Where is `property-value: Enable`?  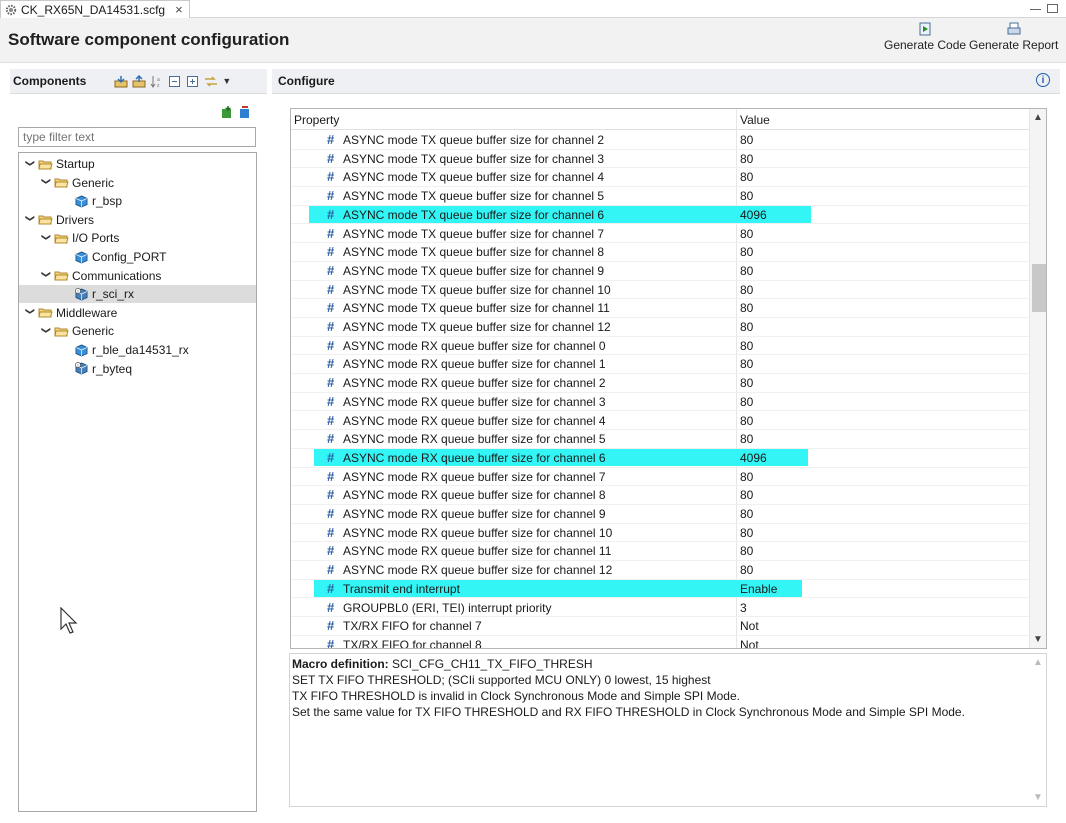 property-value: Enable is located at coordinates (758, 589).